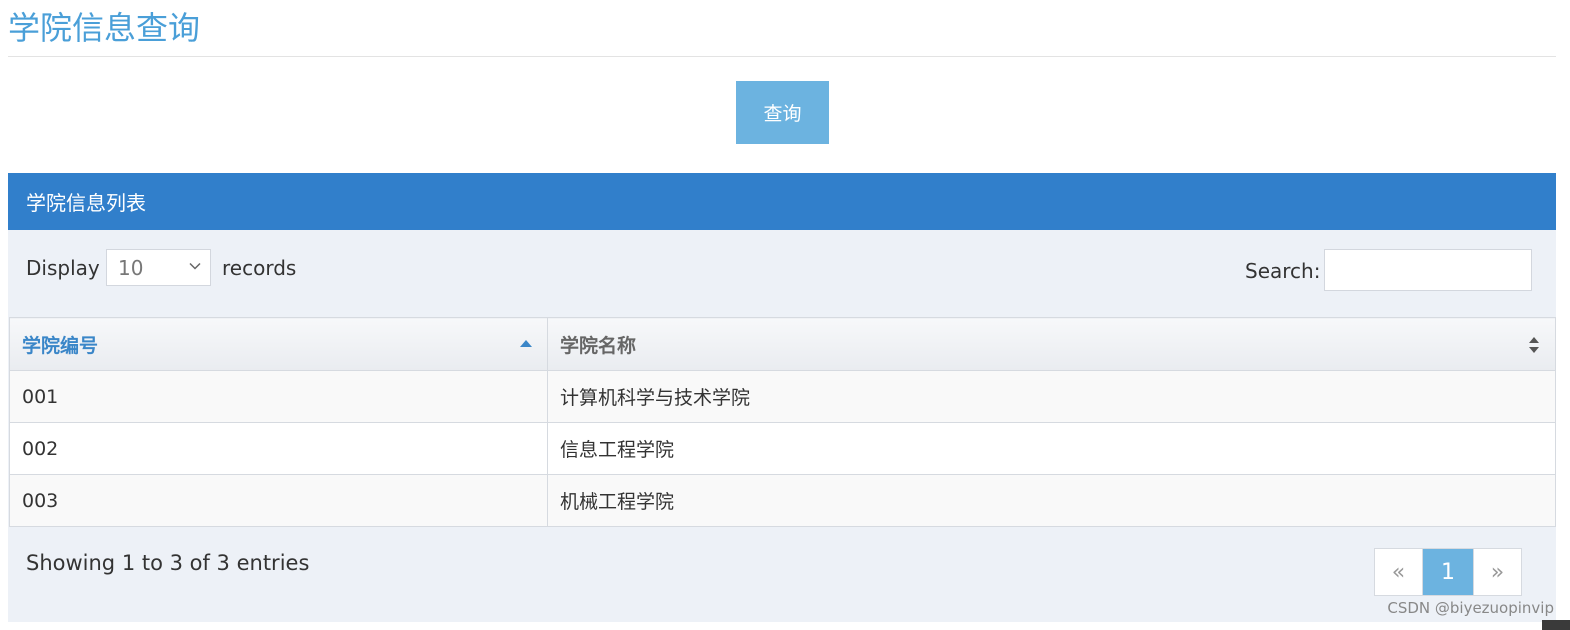 This screenshot has height=630, width=1570. I want to click on pagination: « 1 », so click(1448, 572).